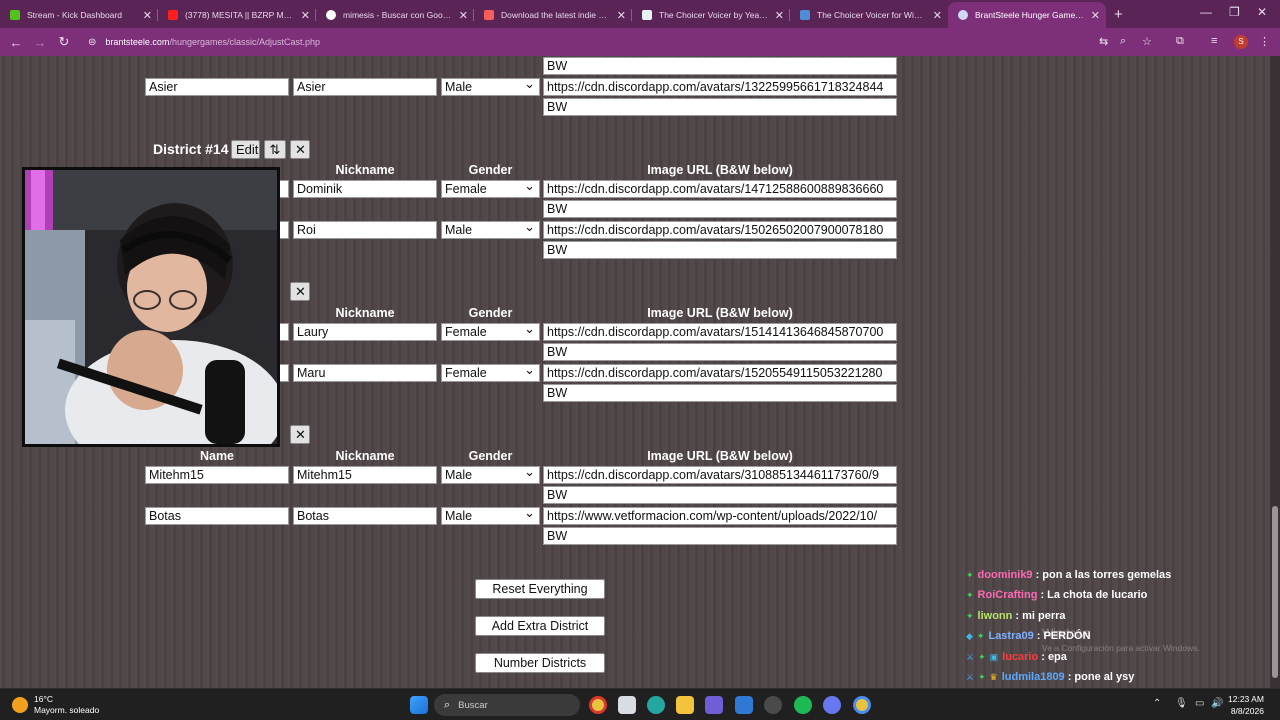  Describe the element at coordinates (40, 42) in the screenshot. I see `forward-arrow-icon: →` at that location.